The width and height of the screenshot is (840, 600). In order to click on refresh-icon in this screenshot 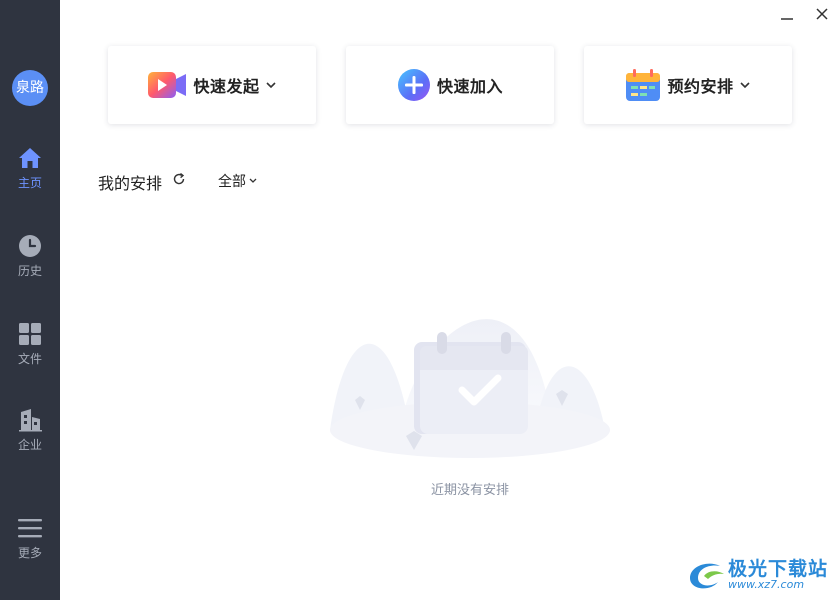, I will do `click(179, 179)`.